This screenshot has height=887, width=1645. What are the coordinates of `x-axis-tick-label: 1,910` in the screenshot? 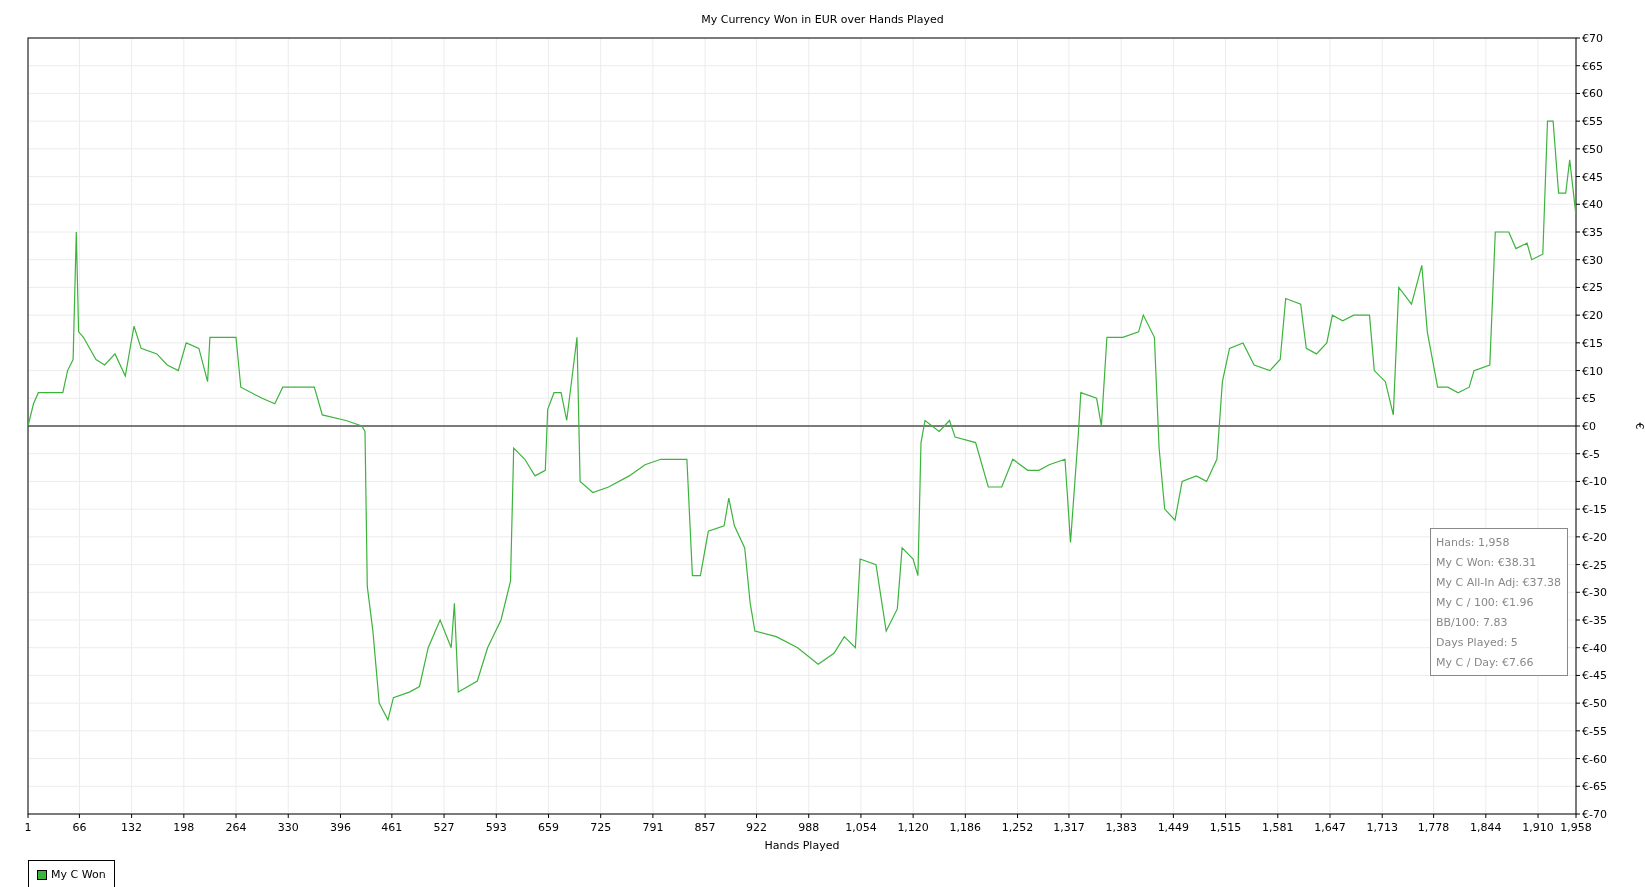 It's located at (1538, 827).